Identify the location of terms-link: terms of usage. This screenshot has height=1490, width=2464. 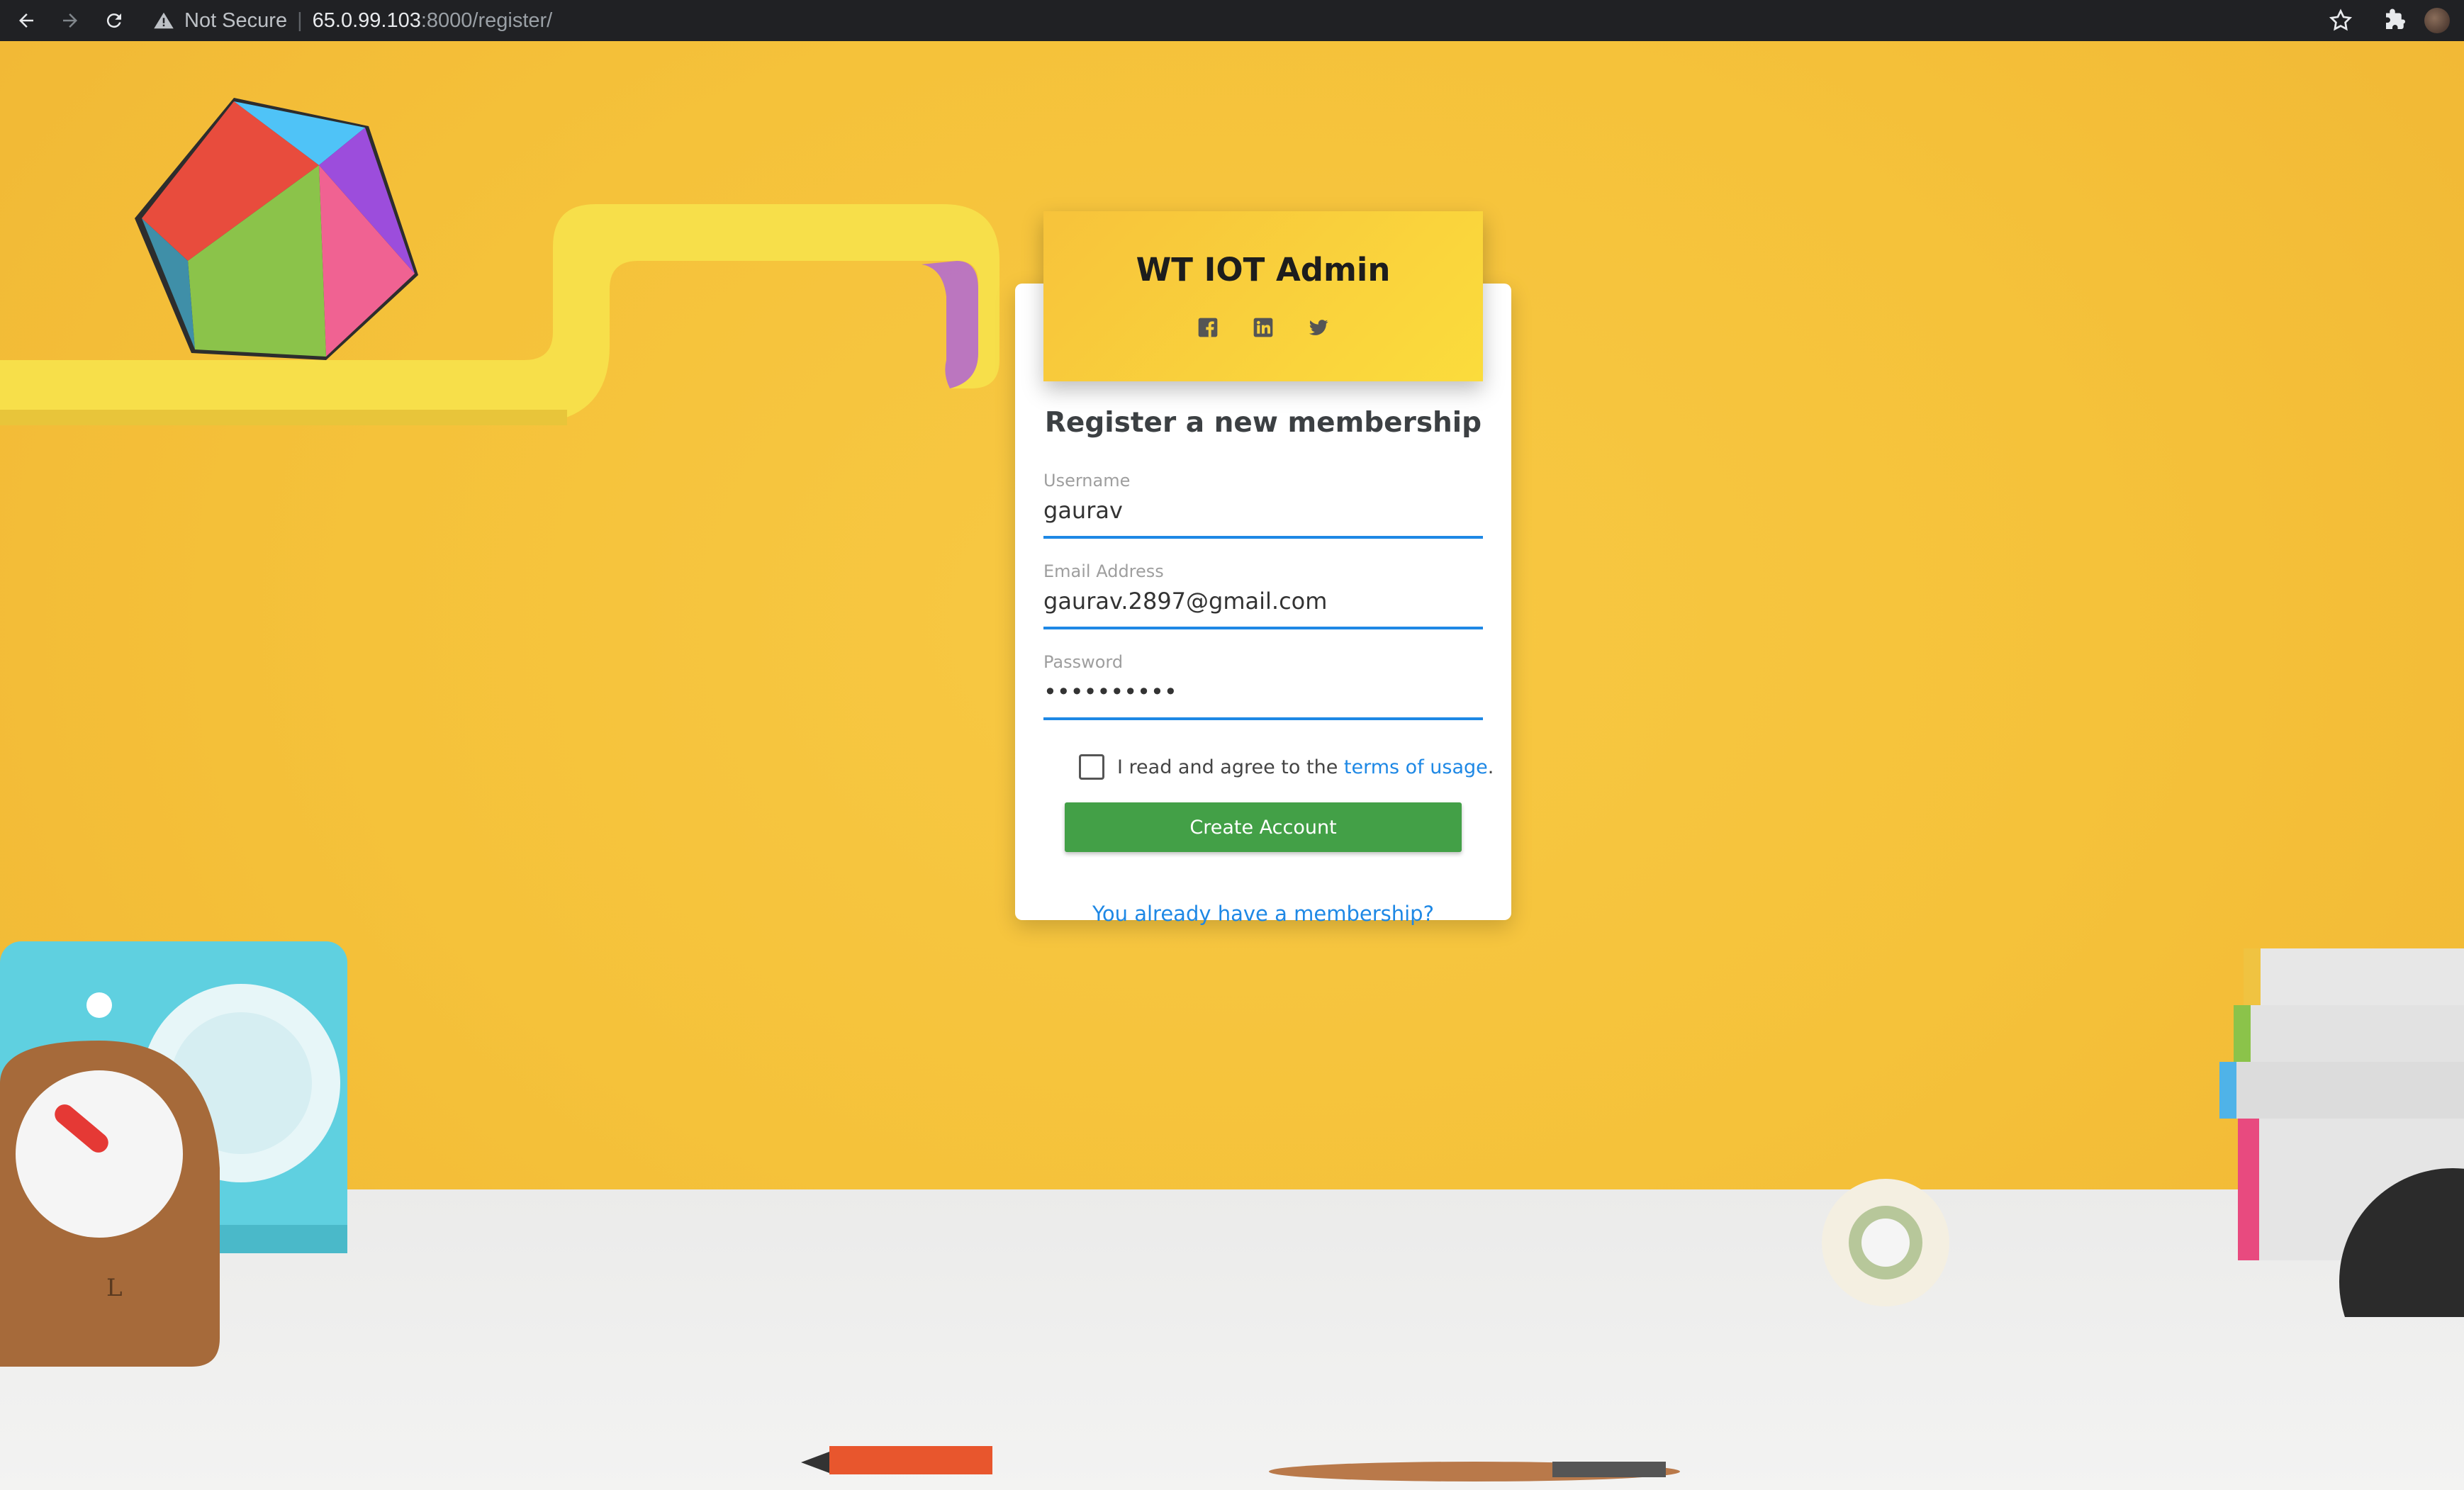
(1416, 767).